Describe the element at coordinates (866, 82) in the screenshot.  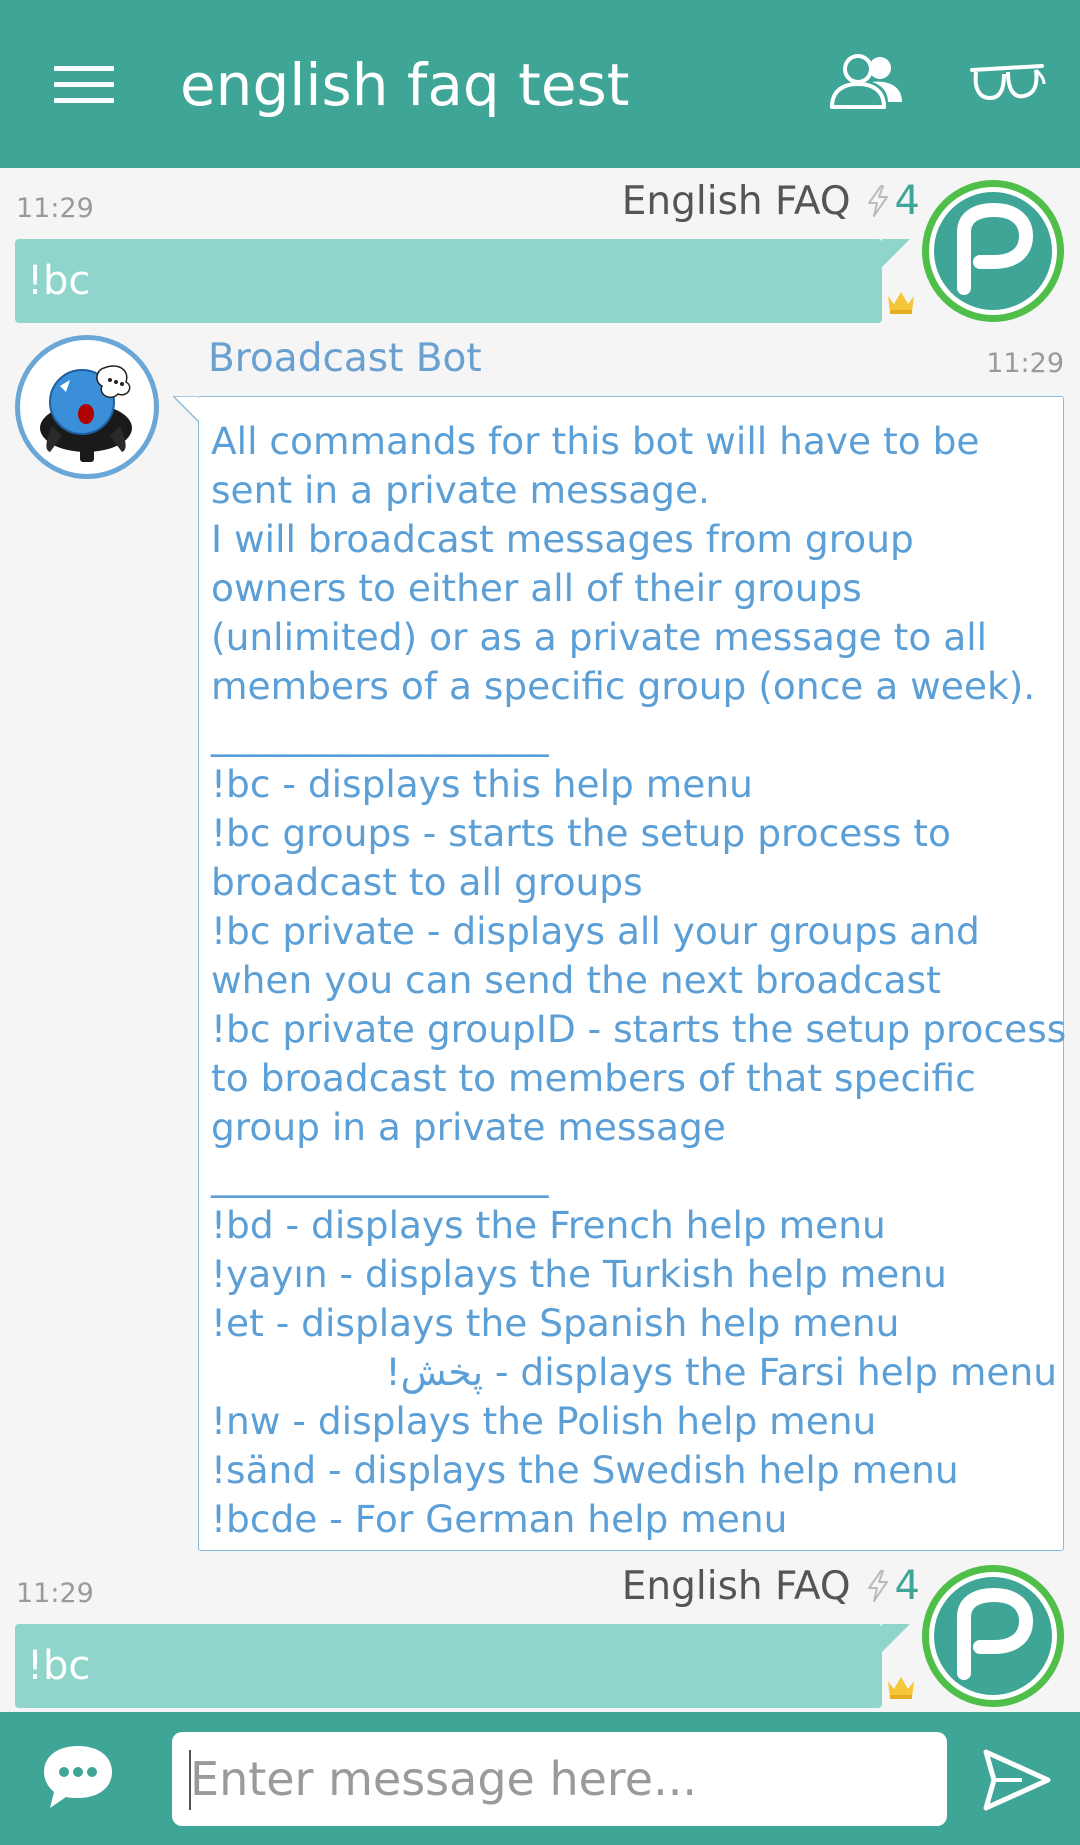
I see `group-members-icon` at that location.